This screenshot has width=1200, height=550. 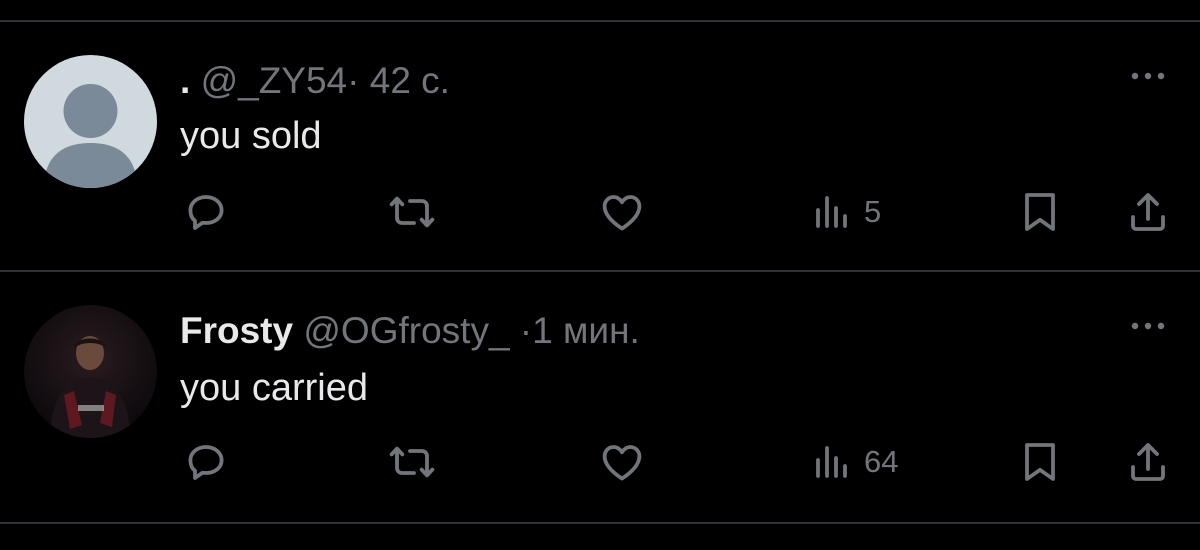 I want to click on tweet-text: you sold, so click(x=251, y=136).